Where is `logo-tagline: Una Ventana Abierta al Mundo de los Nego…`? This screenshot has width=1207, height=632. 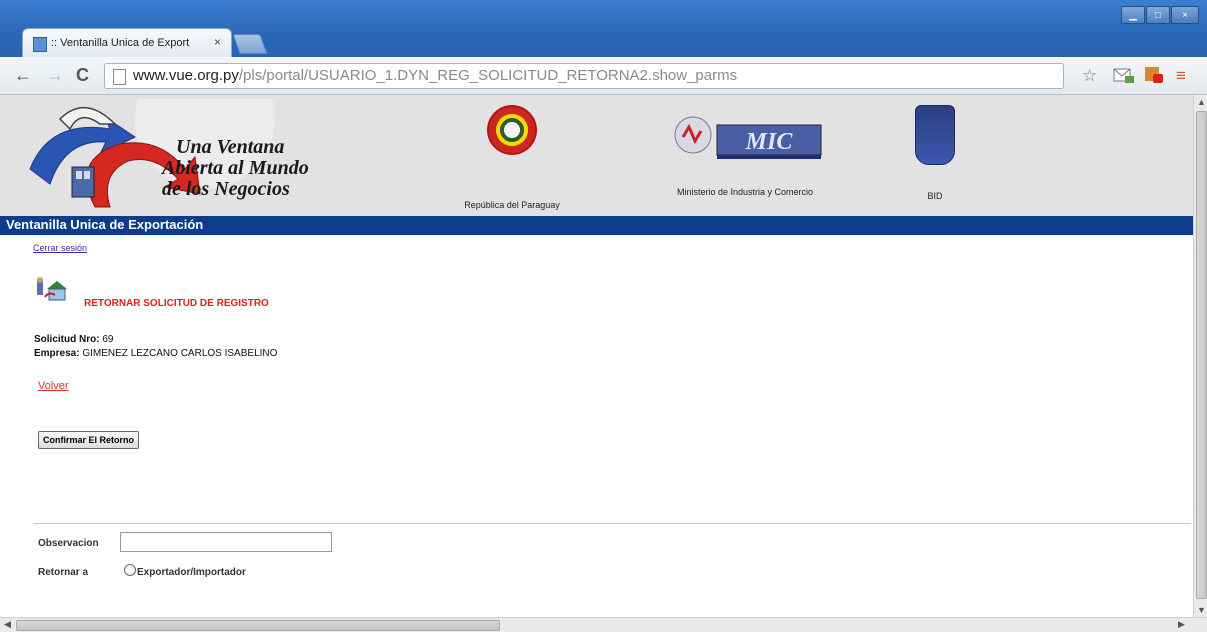
logo-tagline: Una Ventana Abierta al Mundo de los Nego… is located at coordinates (235, 168).